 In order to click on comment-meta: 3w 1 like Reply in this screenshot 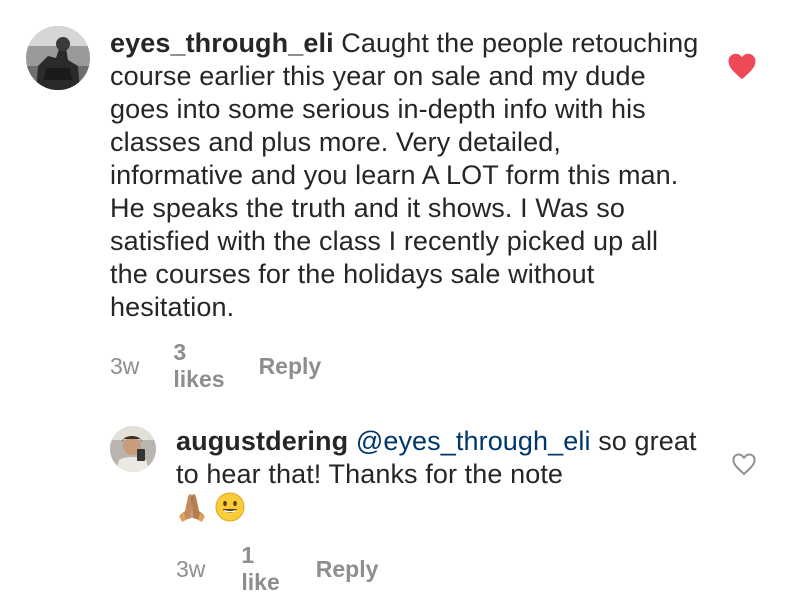, I will do `click(277, 569)`.